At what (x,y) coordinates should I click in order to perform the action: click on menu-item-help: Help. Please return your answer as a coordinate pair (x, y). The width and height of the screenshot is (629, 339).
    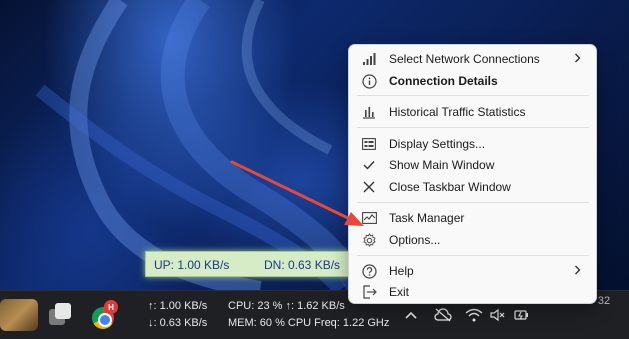
    Looking at the image, I should click on (473, 271).